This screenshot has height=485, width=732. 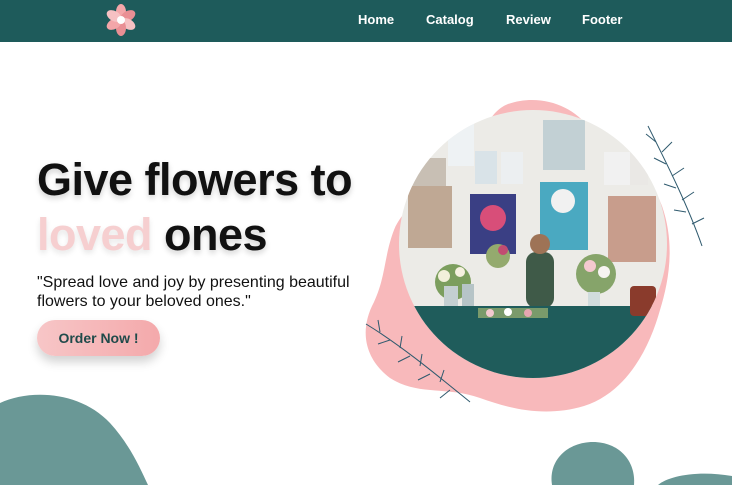 I want to click on order-now-button: Order Now !, so click(x=98, y=338).